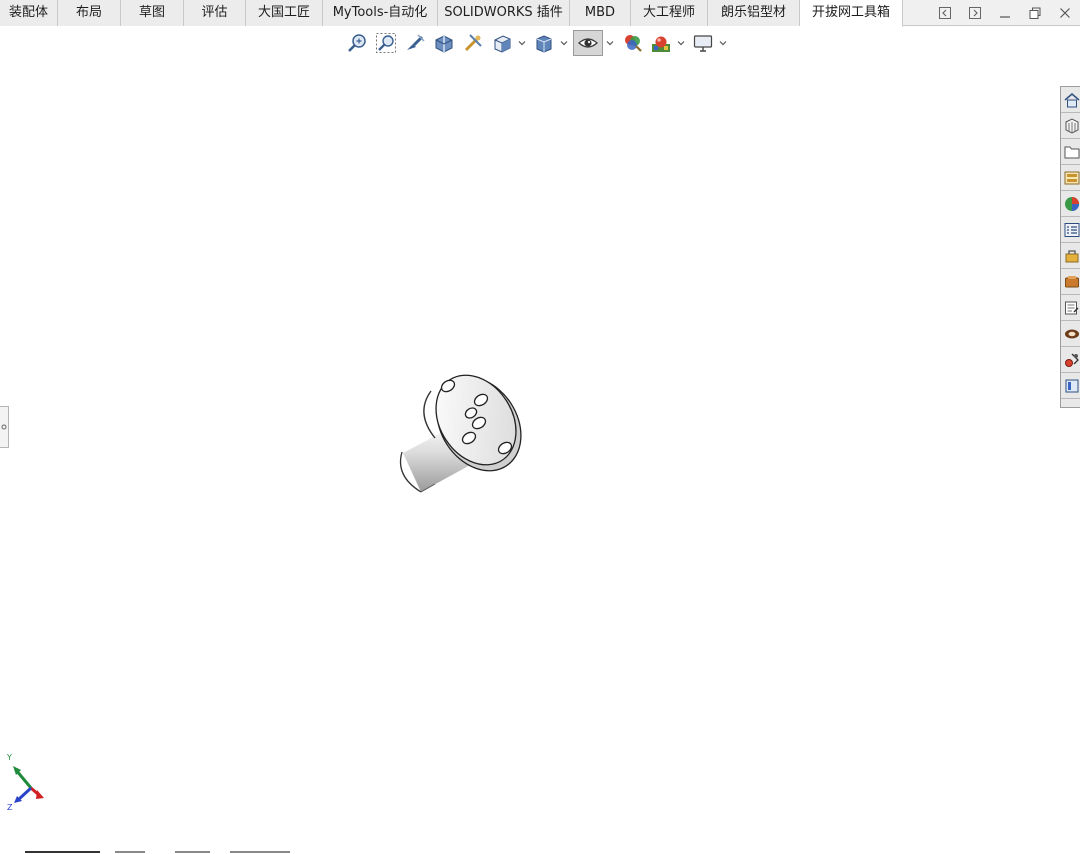  What do you see at coordinates (1070, 256) in the screenshot?
I see `toolbox-icon` at bounding box center [1070, 256].